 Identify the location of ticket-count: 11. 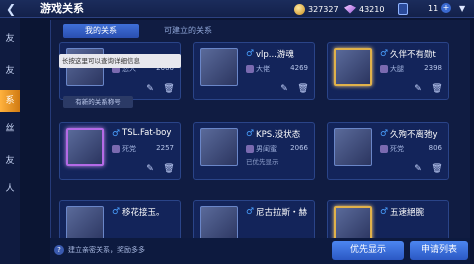
(433, 8).